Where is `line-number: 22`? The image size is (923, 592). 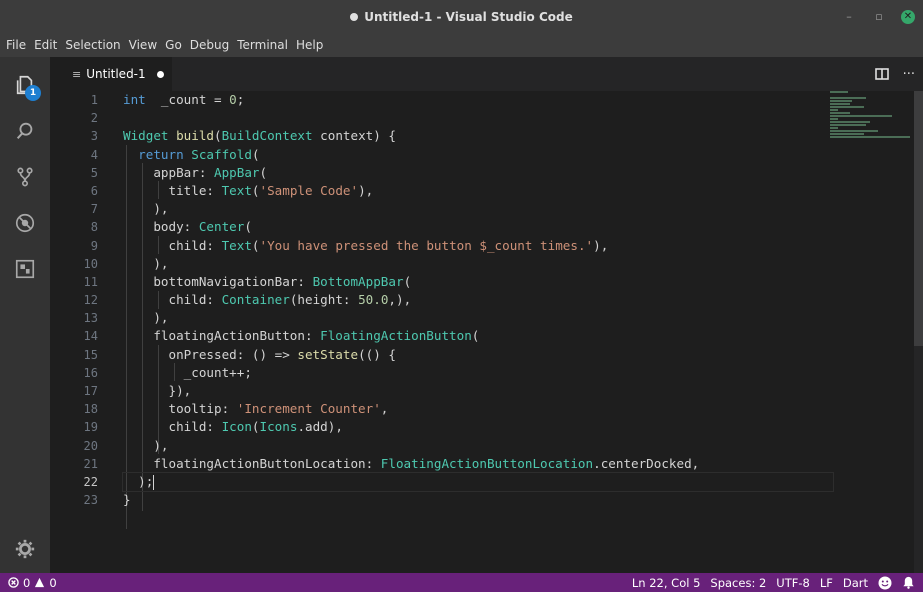 line-number: 22 is located at coordinates (90, 481).